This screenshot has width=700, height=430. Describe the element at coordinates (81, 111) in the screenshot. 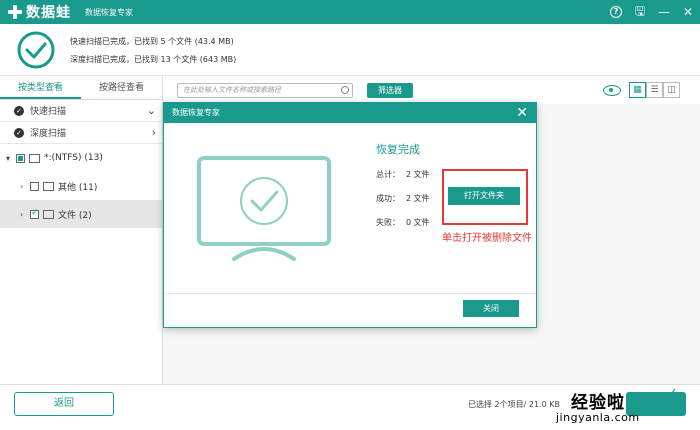

I see `quick-scan-item: ✓ 快速扫描 ⌄` at that location.